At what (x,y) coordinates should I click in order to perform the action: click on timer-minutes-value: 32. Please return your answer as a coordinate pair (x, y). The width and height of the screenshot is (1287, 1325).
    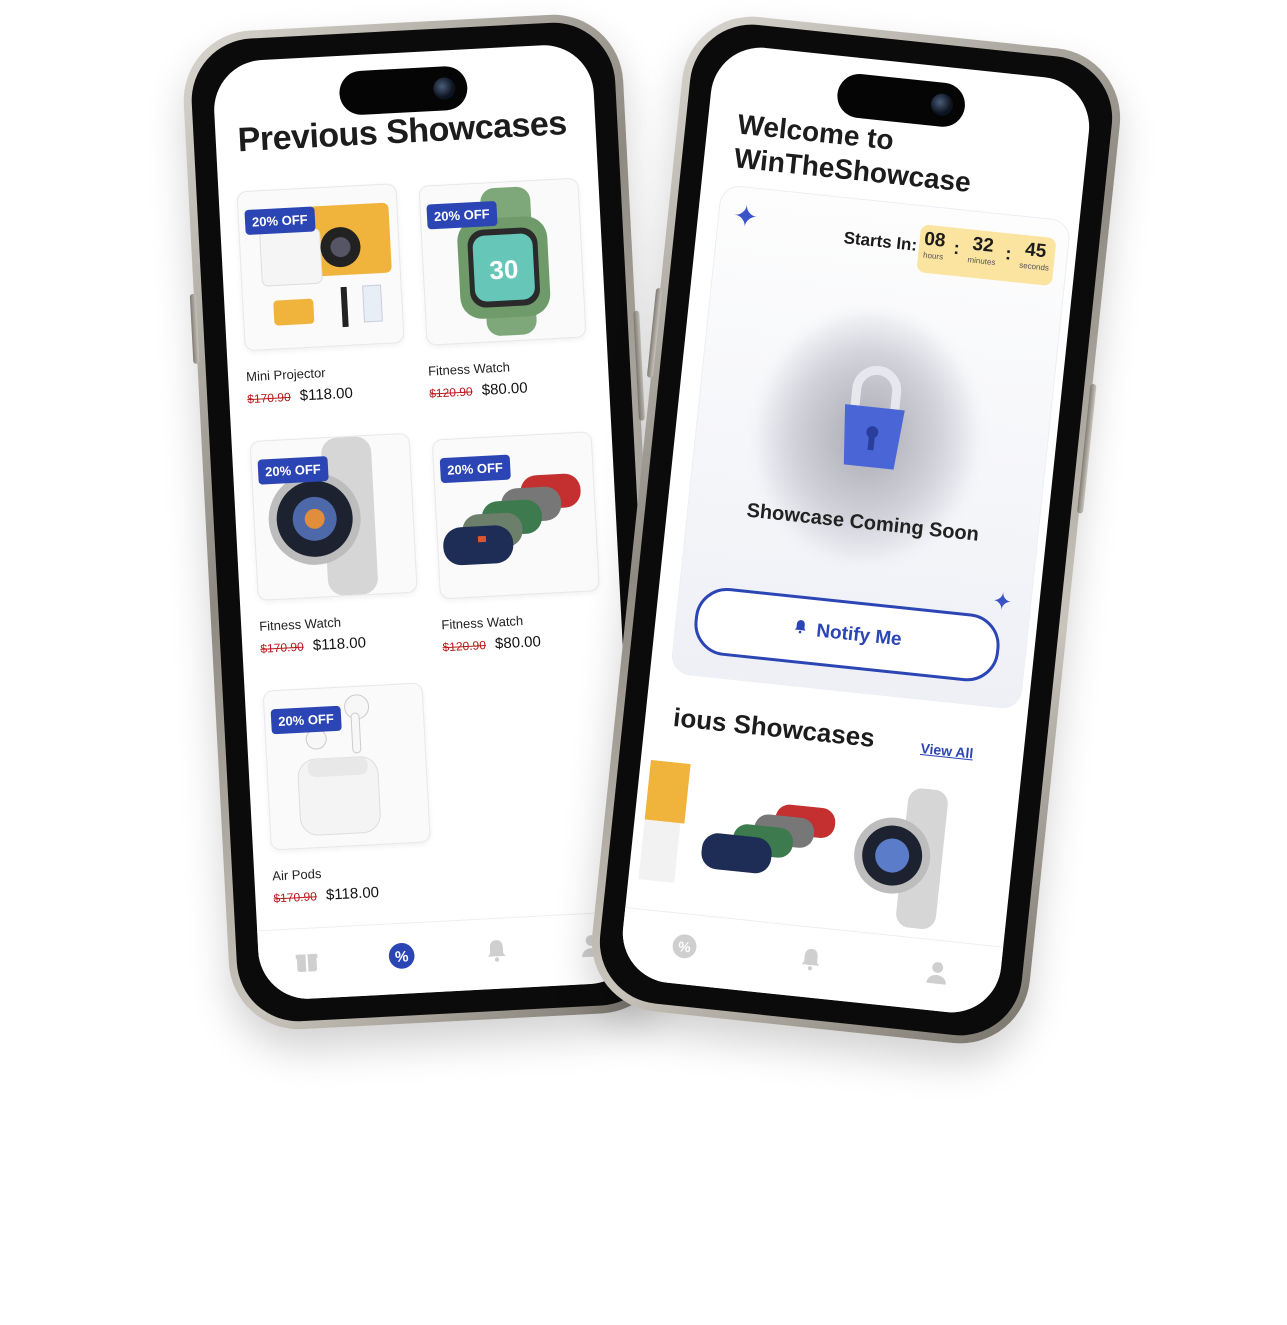
    Looking at the image, I should click on (983, 245).